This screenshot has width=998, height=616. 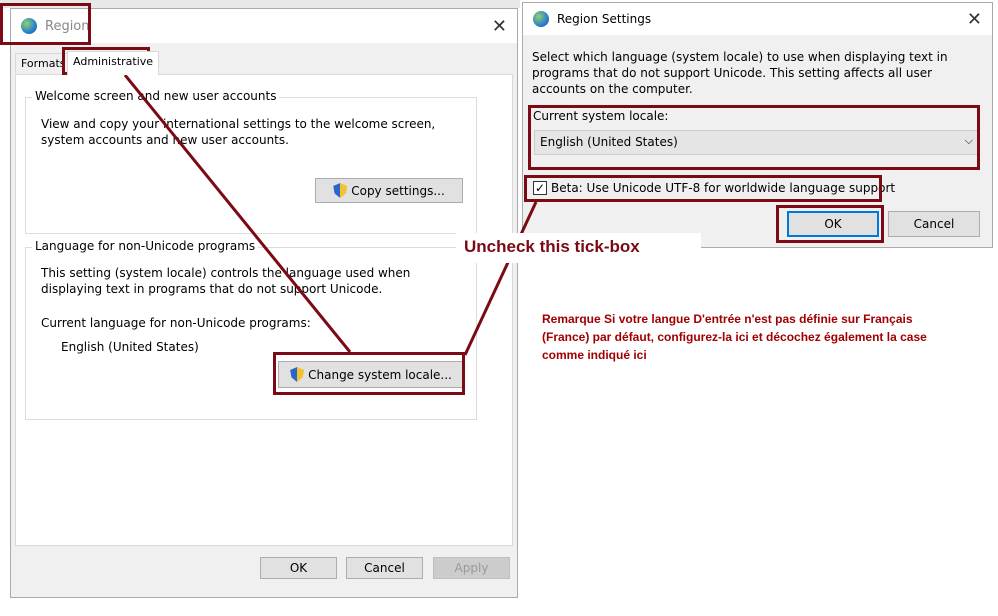 What do you see at coordinates (578, 248) in the screenshot?
I see `callout-text: Uncheck this tick-box` at bounding box center [578, 248].